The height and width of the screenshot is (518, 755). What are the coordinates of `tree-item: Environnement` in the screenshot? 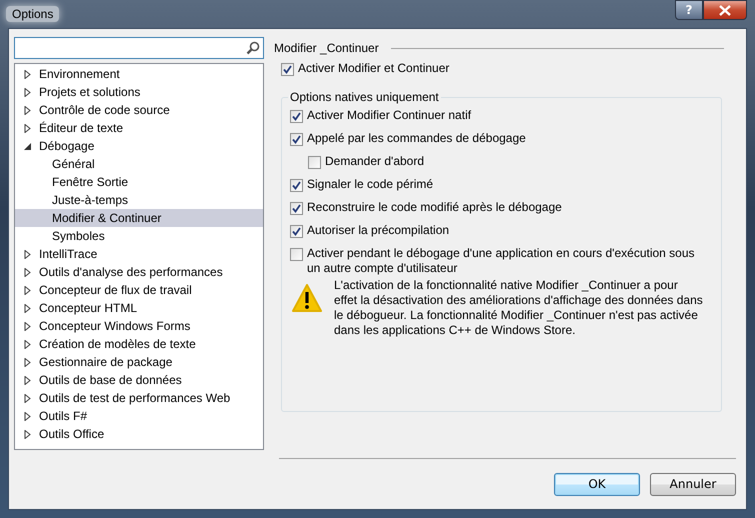 It's located at (139, 74).